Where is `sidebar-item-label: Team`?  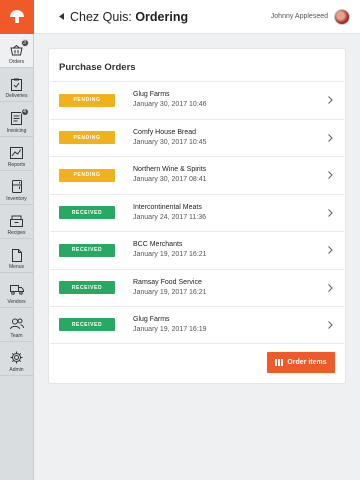 sidebar-item-label: Team is located at coordinates (16, 335).